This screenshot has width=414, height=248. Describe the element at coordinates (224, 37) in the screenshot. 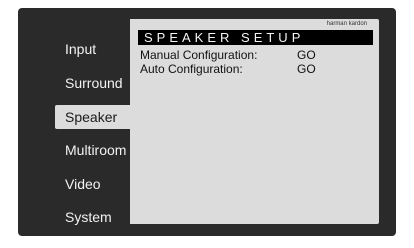

I see `page-title: SPEAKER SETUP` at that location.